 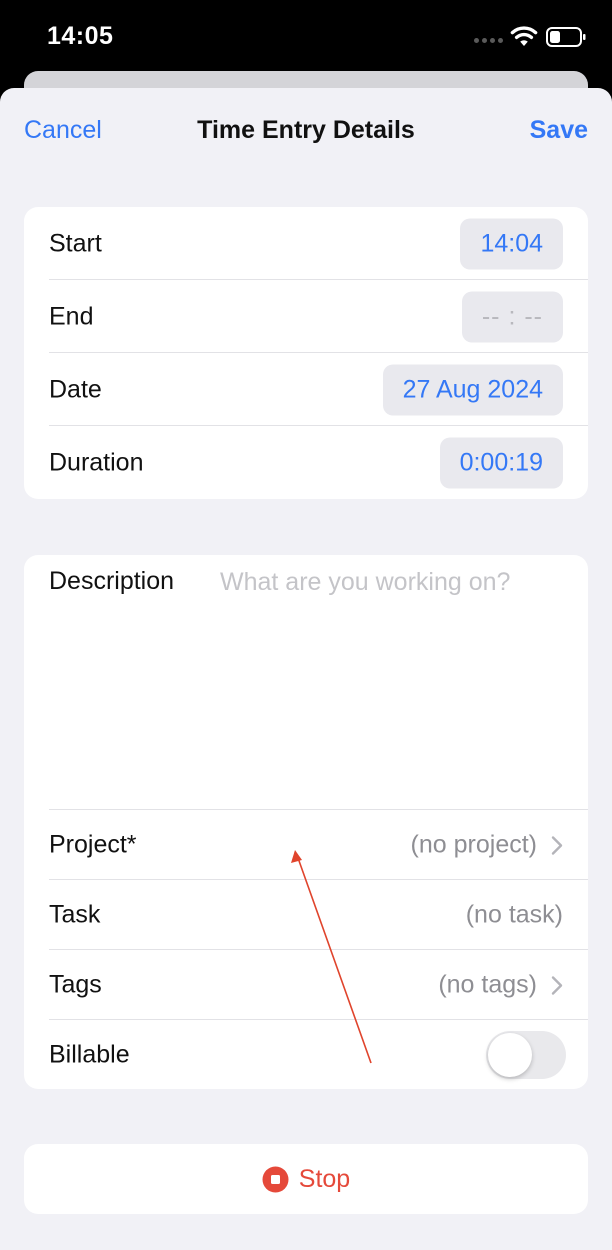 What do you see at coordinates (306, 243) in the screenshot?
I see `start-row: Start 14:04` at bounding box center [306, 243].